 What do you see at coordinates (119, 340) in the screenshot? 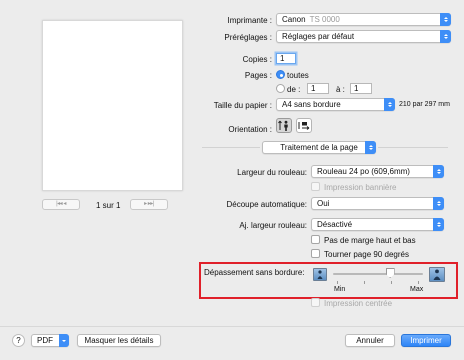
I see `hide-details-button: Masquer les détails` at bounding box center [119, 340].